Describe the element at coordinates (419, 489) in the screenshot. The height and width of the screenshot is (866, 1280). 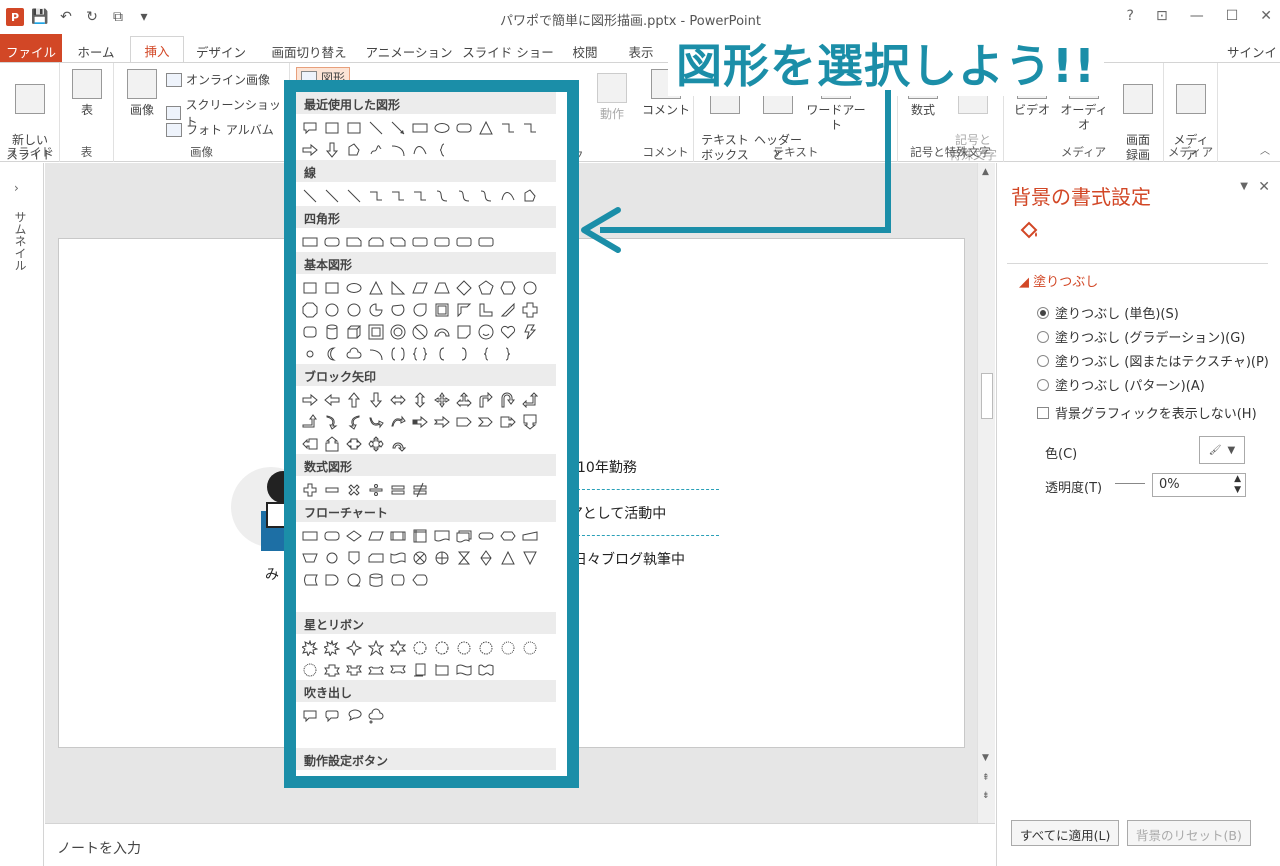
I see `not-equal-shape-icon` at that location.